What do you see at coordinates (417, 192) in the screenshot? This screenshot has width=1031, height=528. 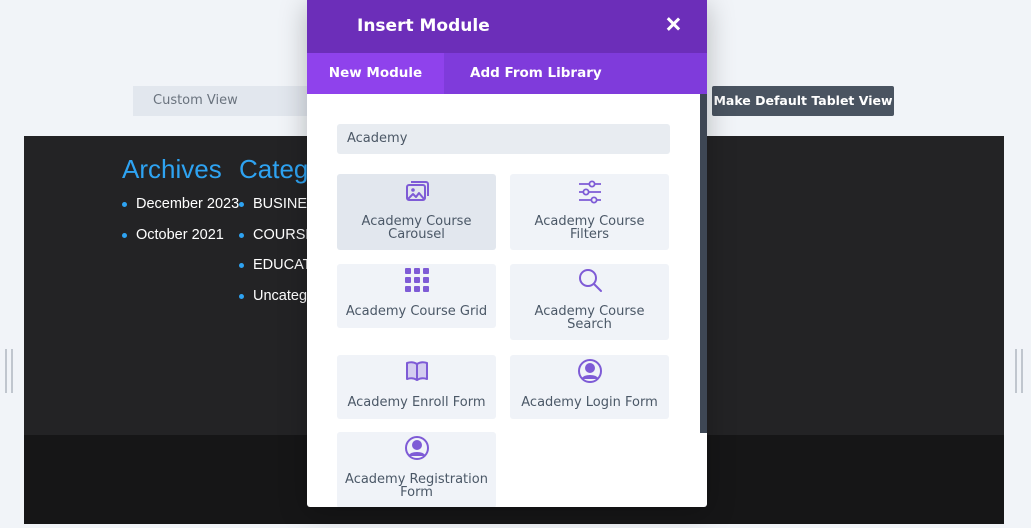 I see `image-icon` at bounding box center [417, 192].